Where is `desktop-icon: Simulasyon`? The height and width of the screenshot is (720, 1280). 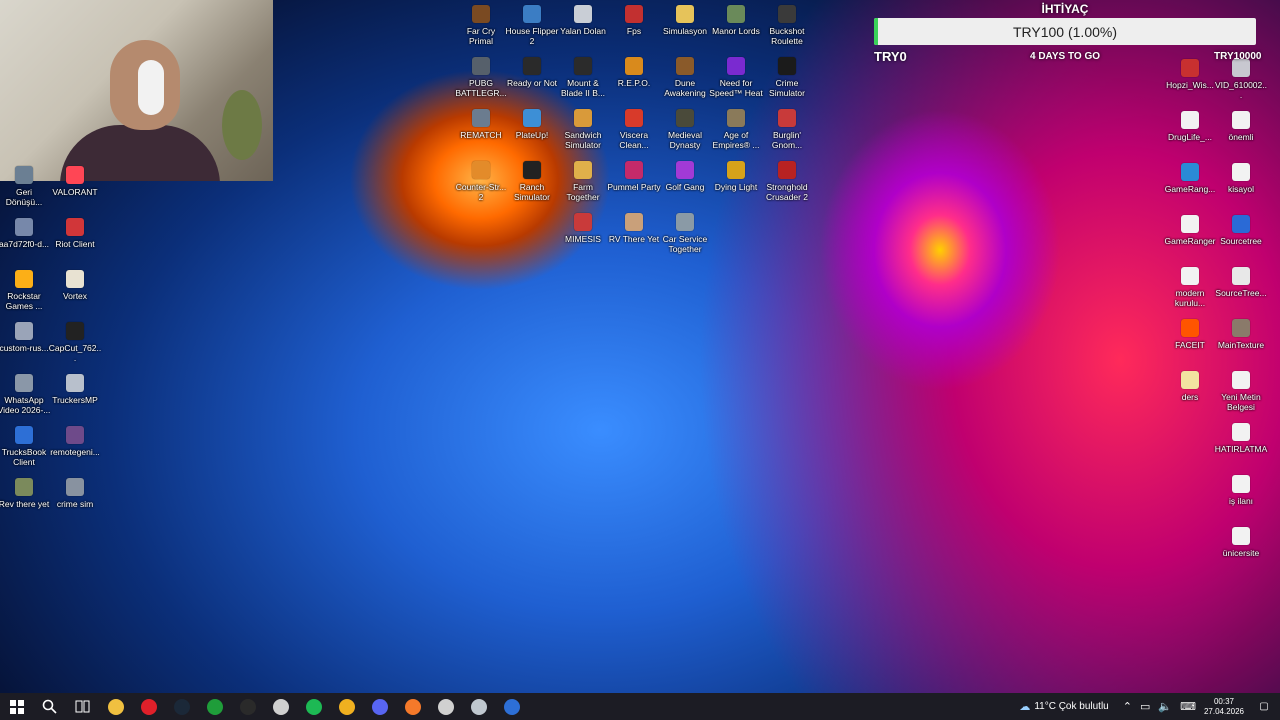
desktop-icon: Simulasyon is located at coordinates (685, 20).